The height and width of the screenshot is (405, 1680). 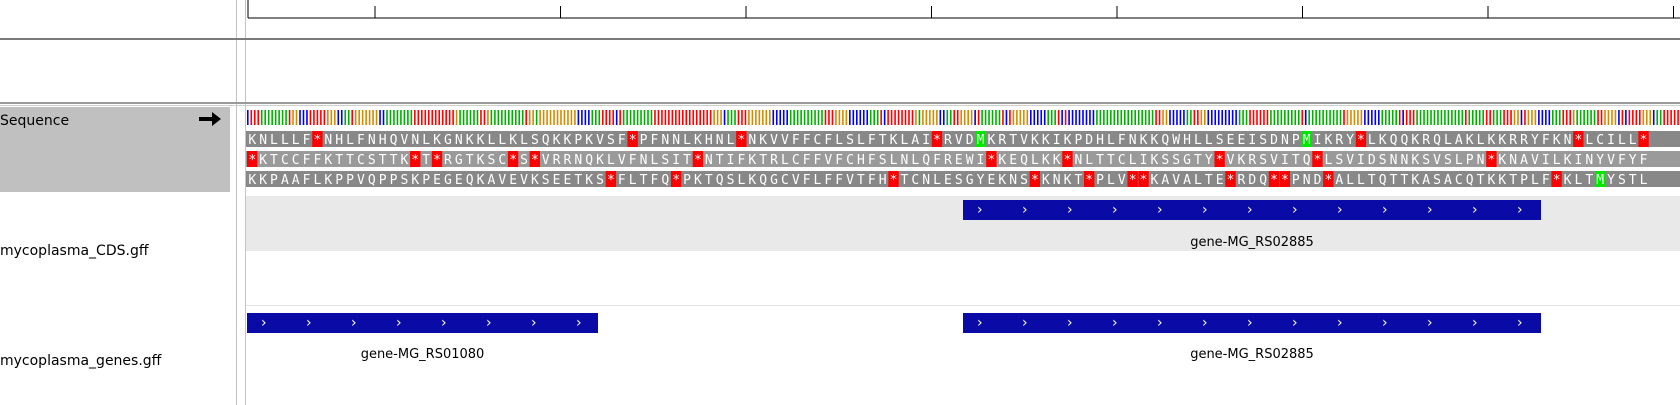 What do you see at coordinates (118, 355) in the screenshot?
I see `genes-track-name-panel: mycoplasma_genes.gff` at bounding box center [118, 355].